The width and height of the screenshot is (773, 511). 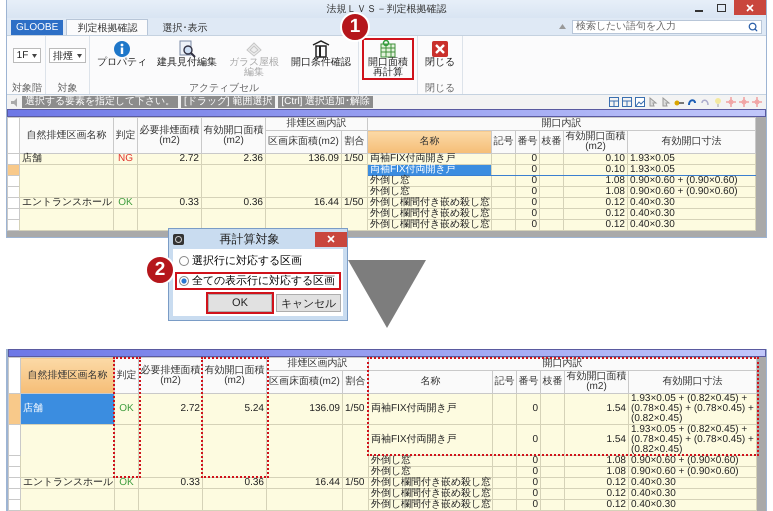 What do you see at coordinates (122, 54) in the screenshot?
I see `ribbon-button: プロパティ` at bounding box center [122, 54].